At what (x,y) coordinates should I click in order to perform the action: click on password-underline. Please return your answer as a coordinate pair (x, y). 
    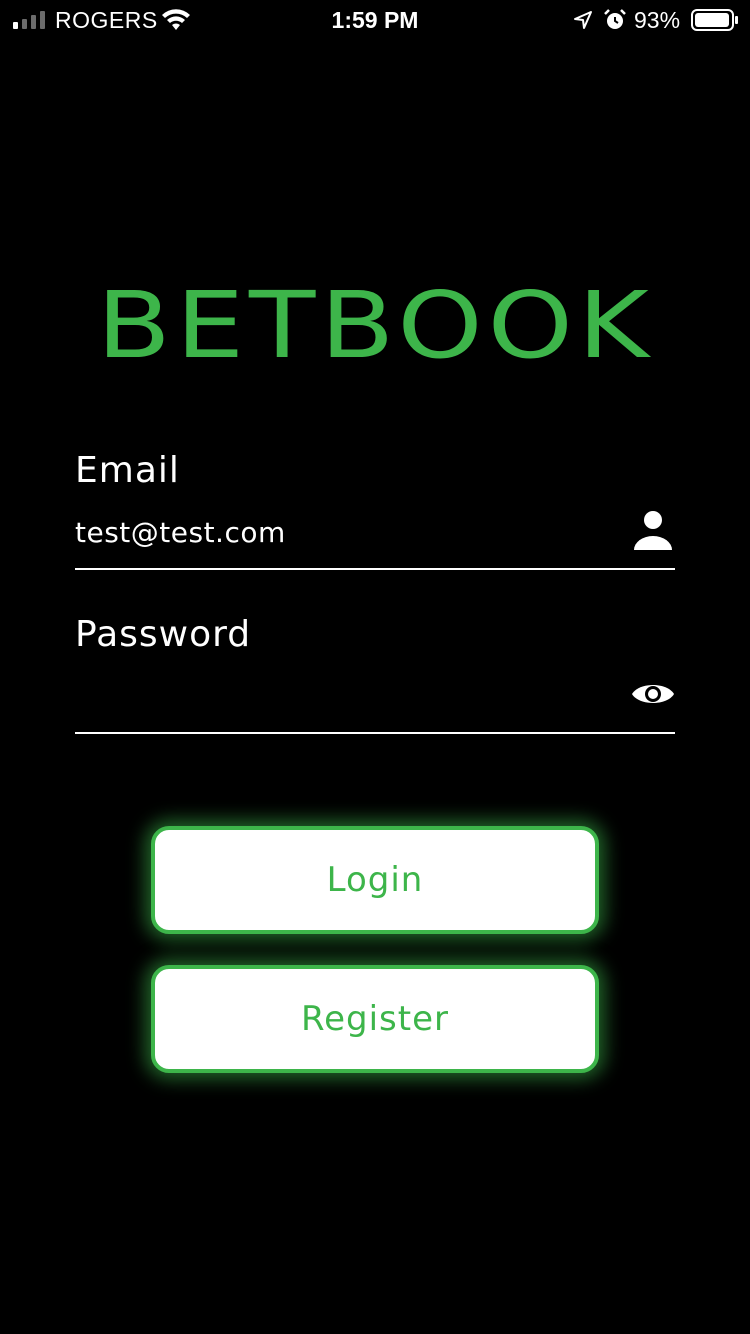
    Looking at the image, I should click on (375, 733).